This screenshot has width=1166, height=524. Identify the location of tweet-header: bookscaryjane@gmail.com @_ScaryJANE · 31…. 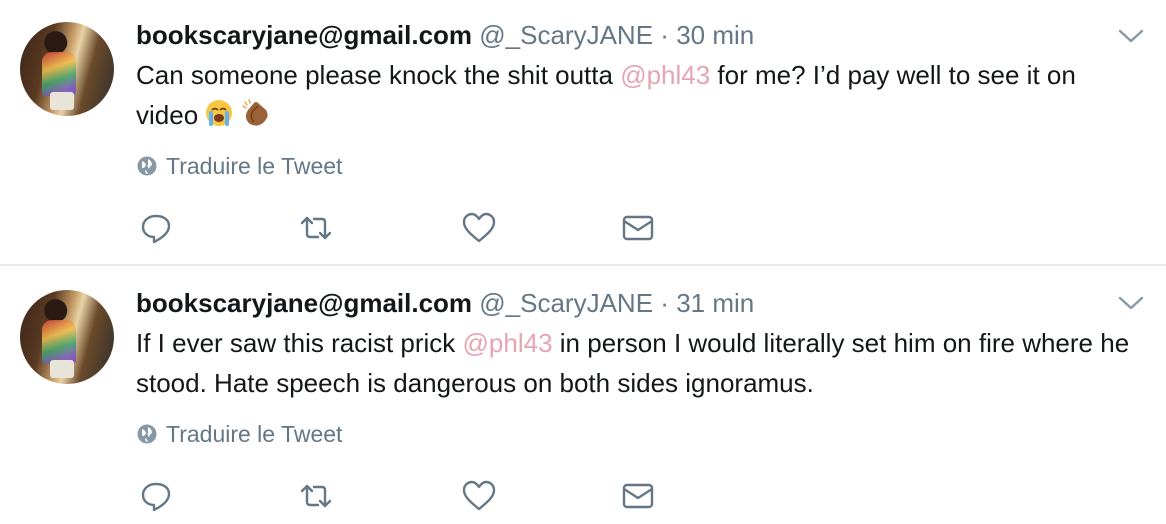
(445, 303).